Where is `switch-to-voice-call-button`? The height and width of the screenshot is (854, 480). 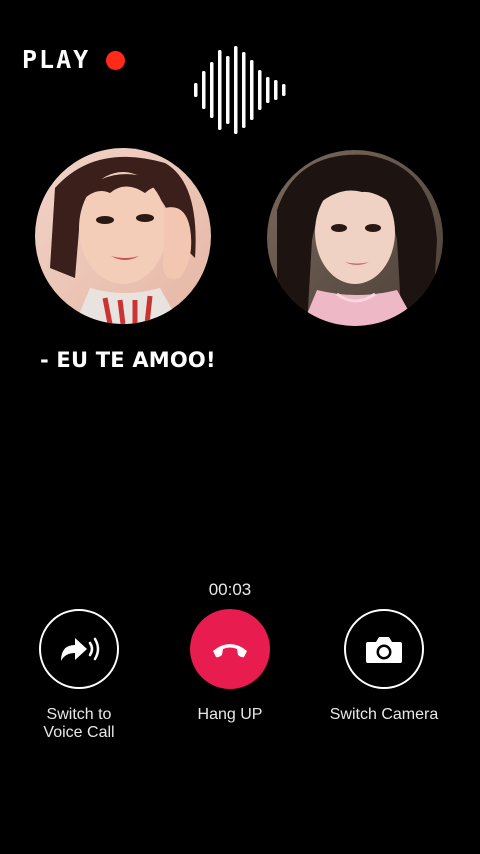
switch-to-voice-call-button is located at coordinates (79, 649).